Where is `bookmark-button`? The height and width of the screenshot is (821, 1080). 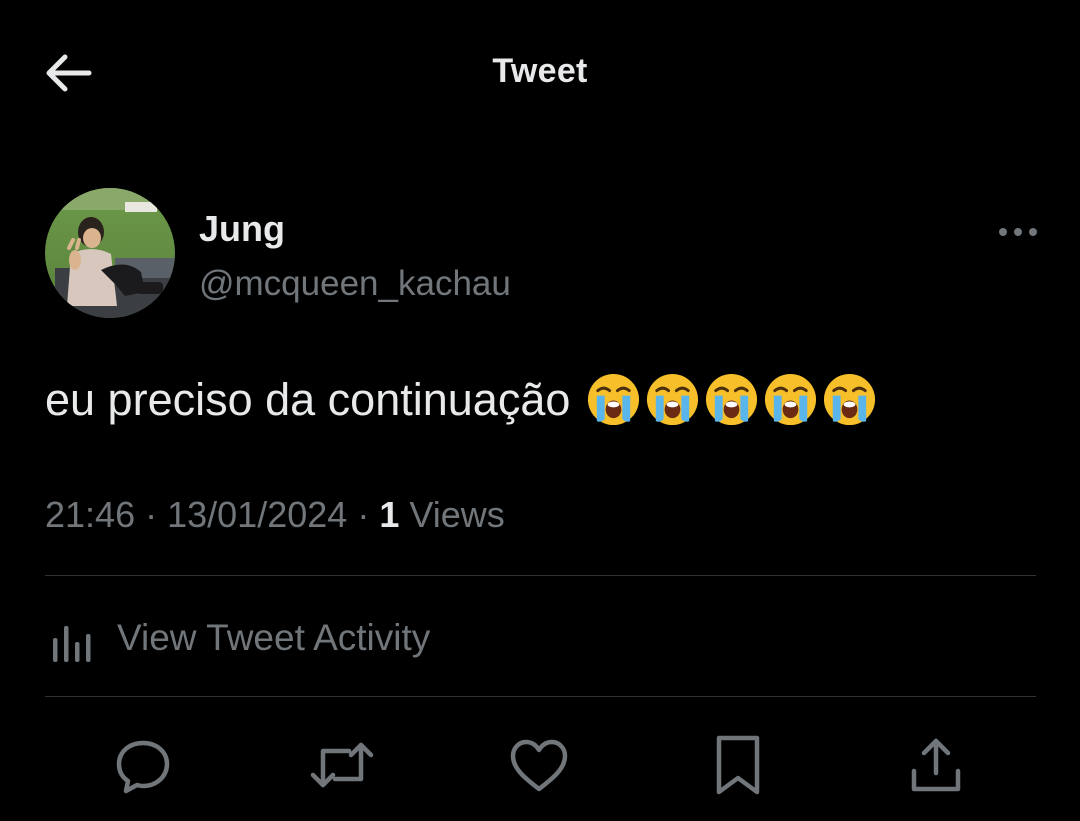
bookmark-button is located at coordinates (738, 765).